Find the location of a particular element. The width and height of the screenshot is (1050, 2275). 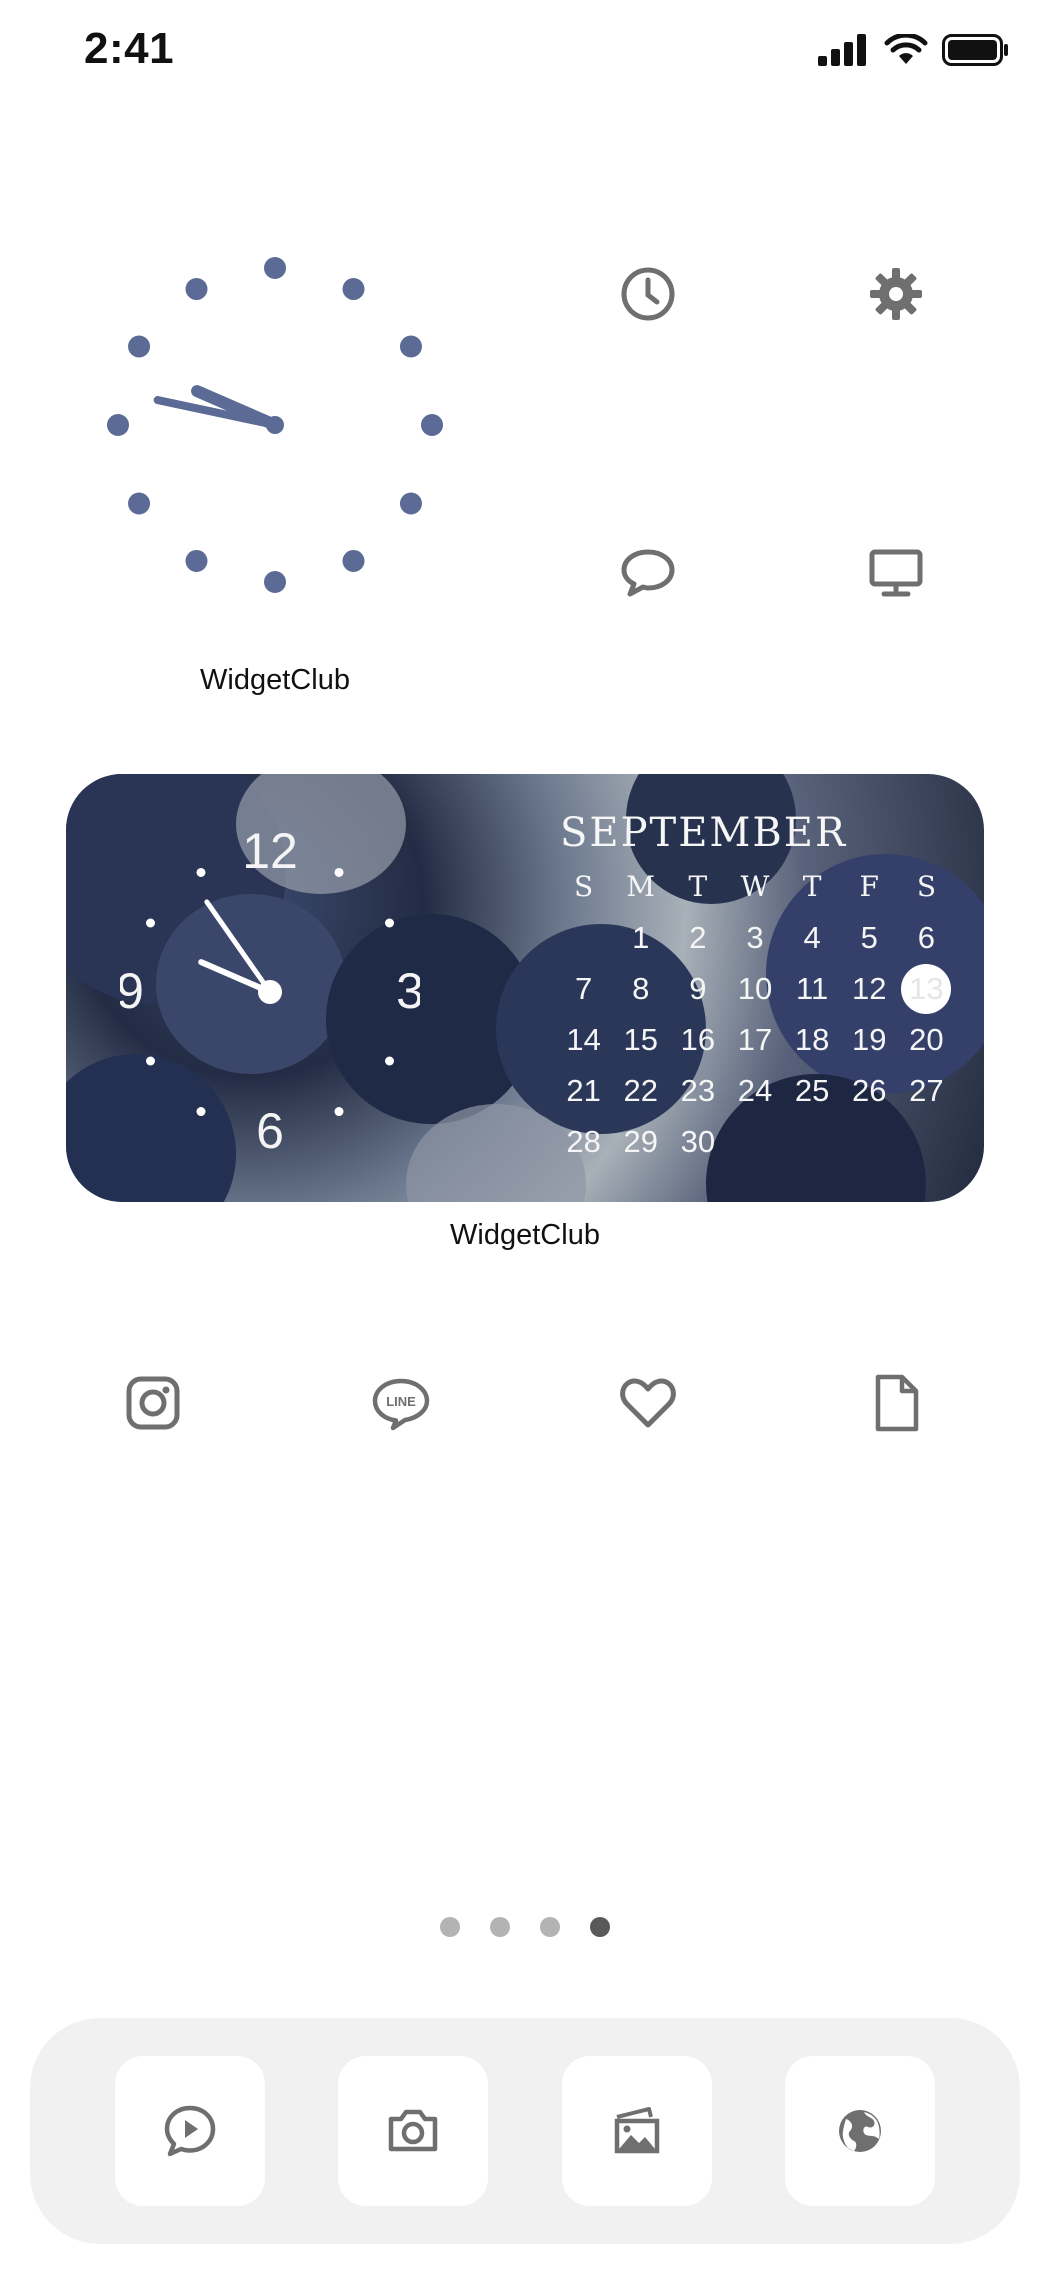

clock-app-icon is located at coordinates (648, 294).